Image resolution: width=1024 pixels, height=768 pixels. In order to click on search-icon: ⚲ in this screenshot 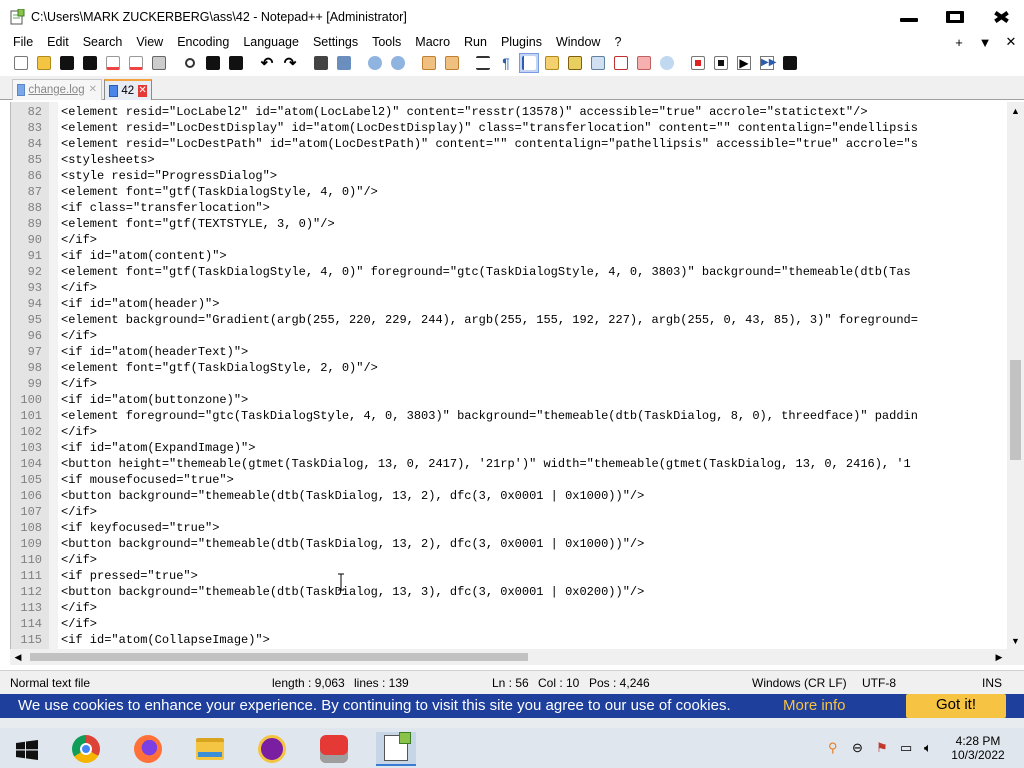, I will do `click(833, 748)`.